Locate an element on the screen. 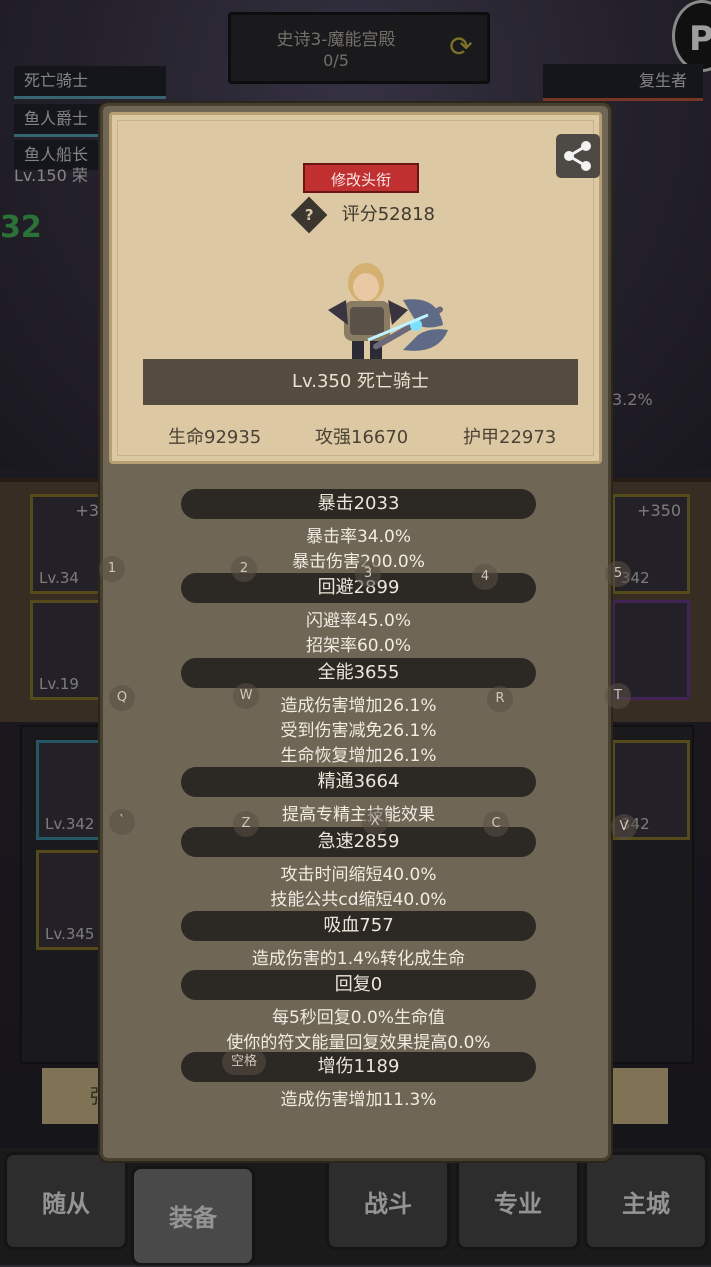  death-knight-portrait is located at coordinates (388, 314).